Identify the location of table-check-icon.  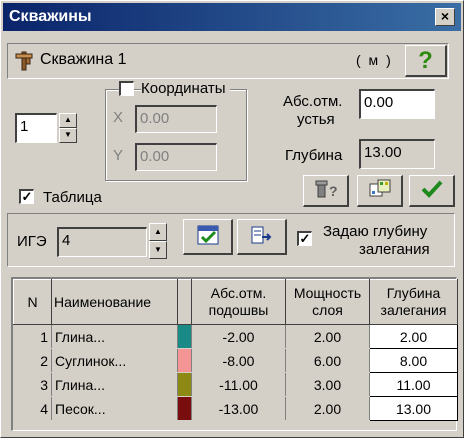
(208, 236).